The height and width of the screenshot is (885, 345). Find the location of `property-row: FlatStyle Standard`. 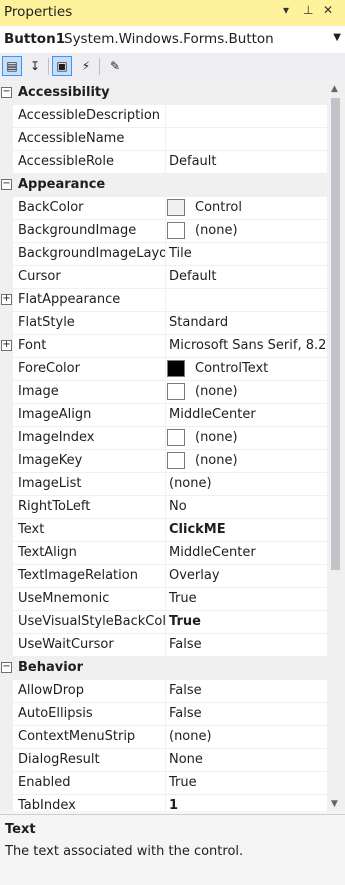

property-row: FlatStyle Standard is located at coordinates (163, 323).